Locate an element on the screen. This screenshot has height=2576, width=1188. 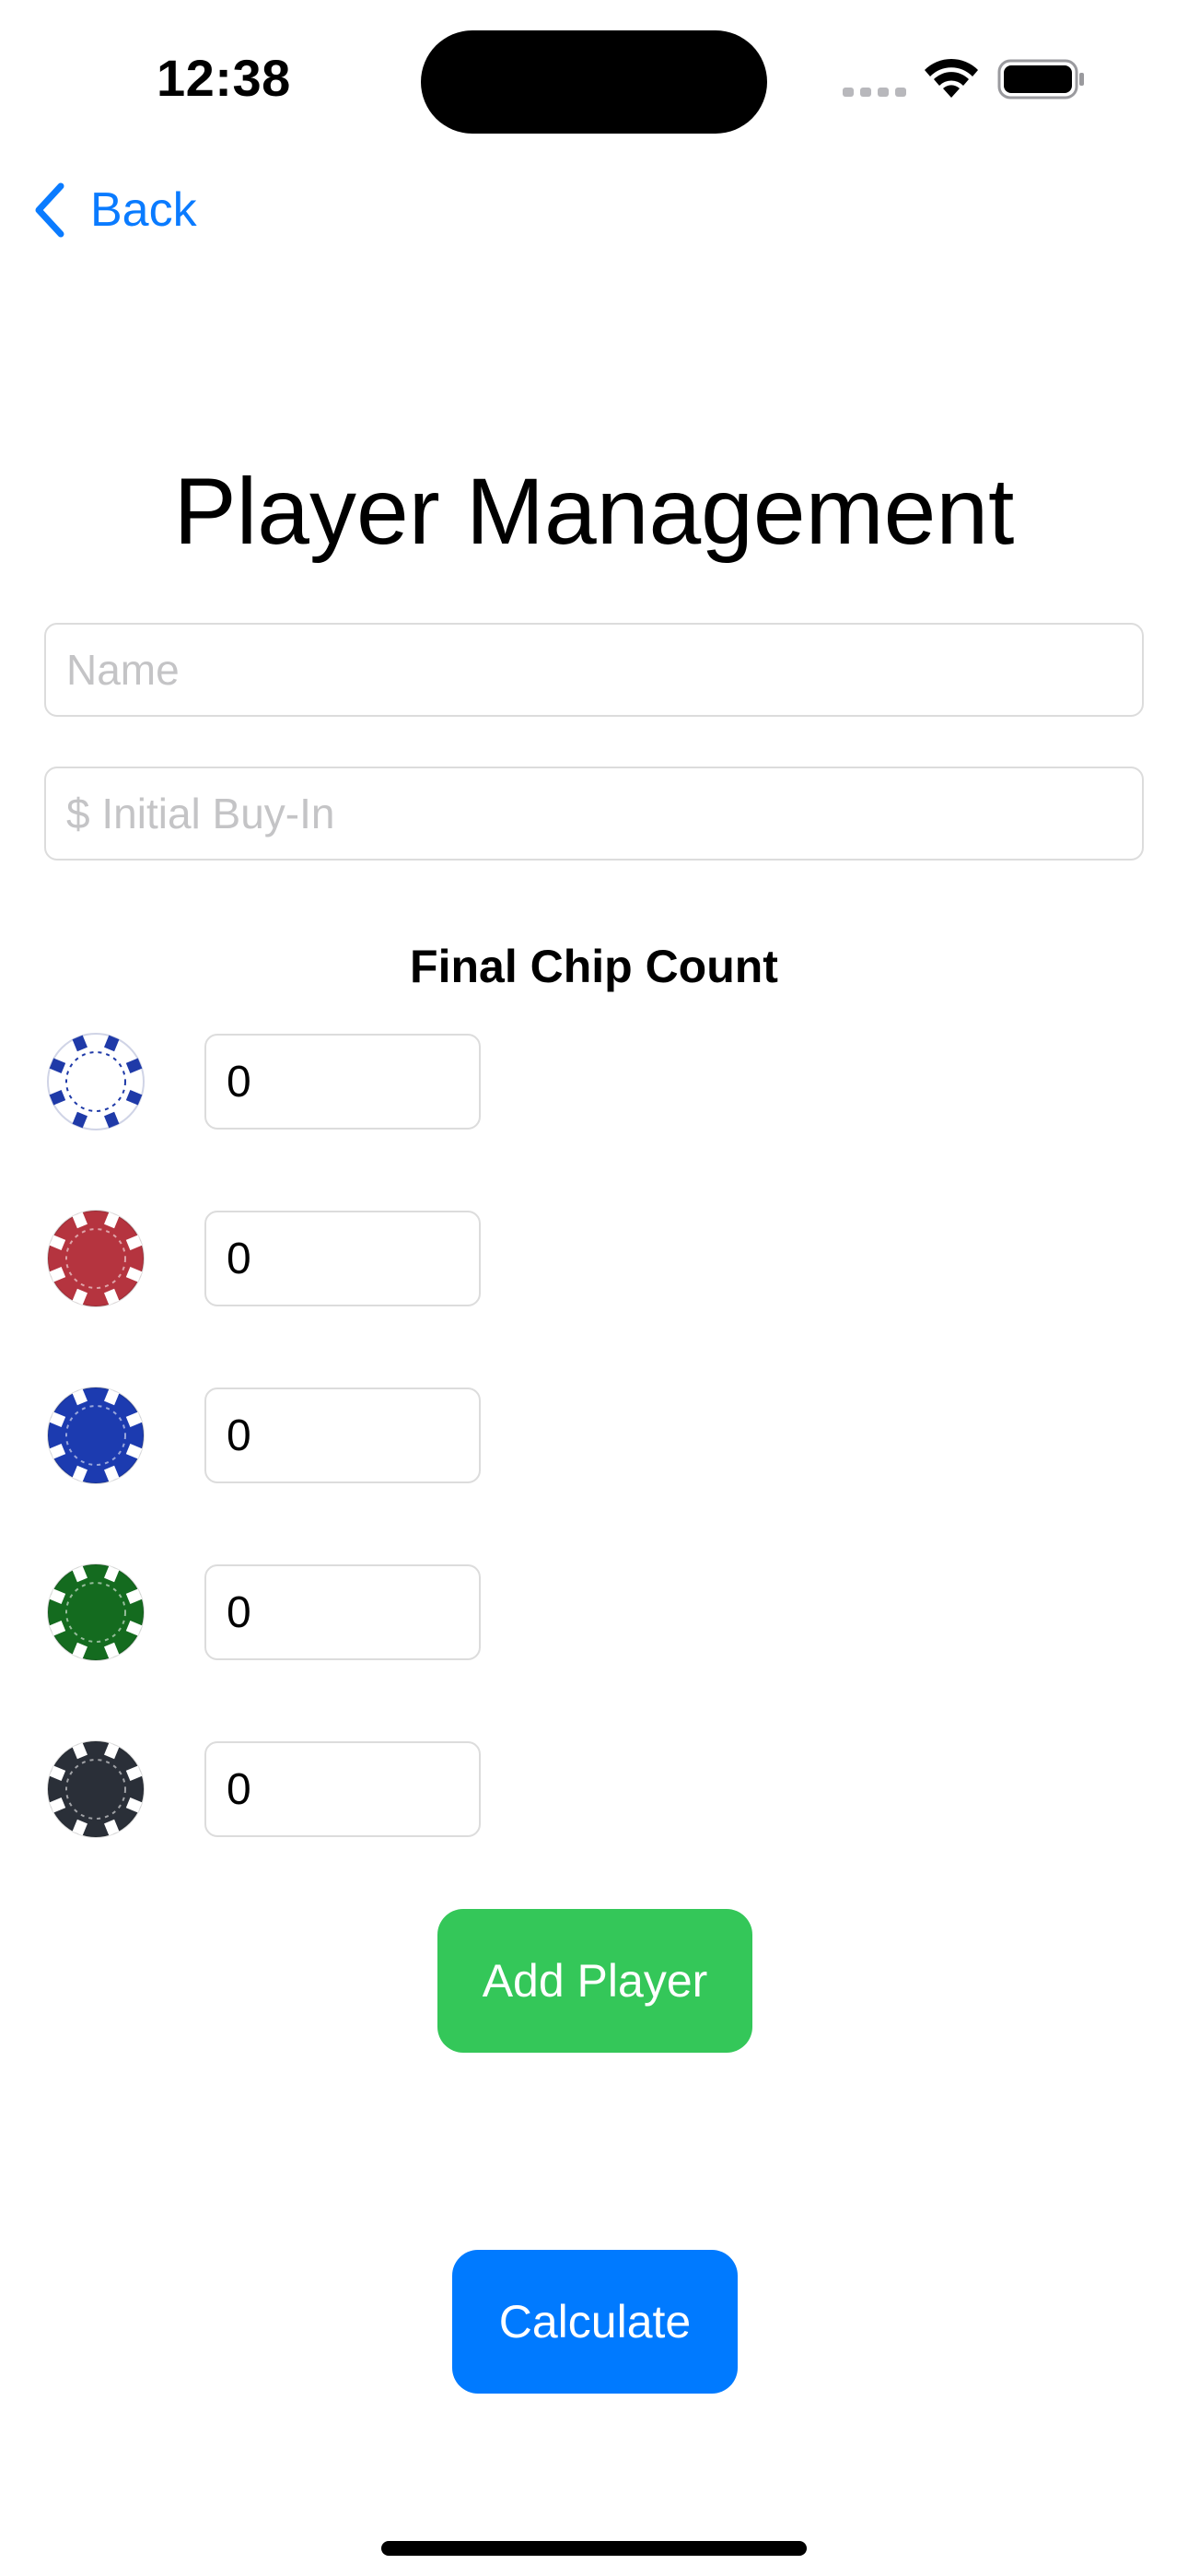
green-poker-chip-icon is located at coordinates (96, 1612).